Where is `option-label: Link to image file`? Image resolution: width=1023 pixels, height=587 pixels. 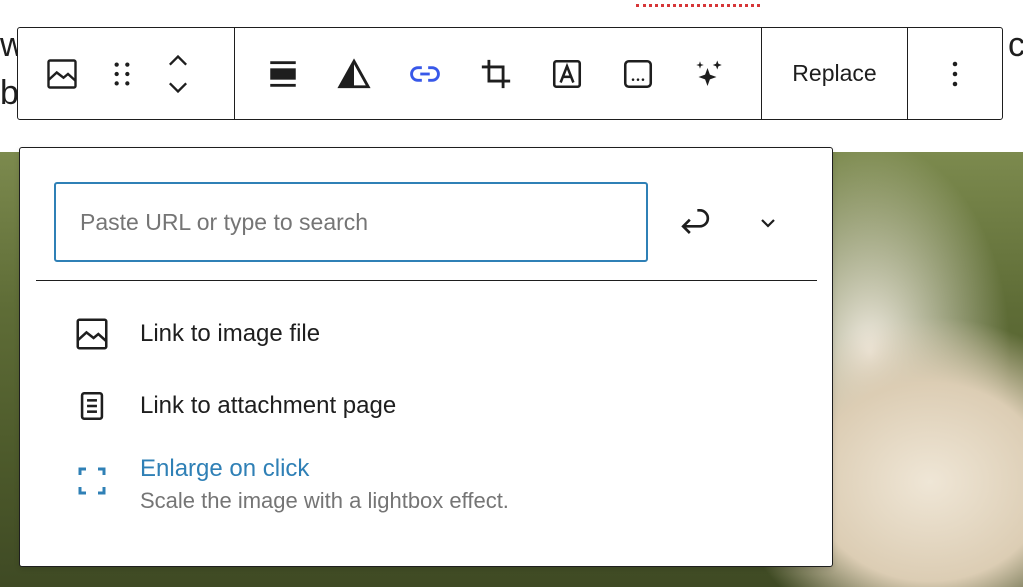
option-label: Link to image file is located at coordinates (230, 333).